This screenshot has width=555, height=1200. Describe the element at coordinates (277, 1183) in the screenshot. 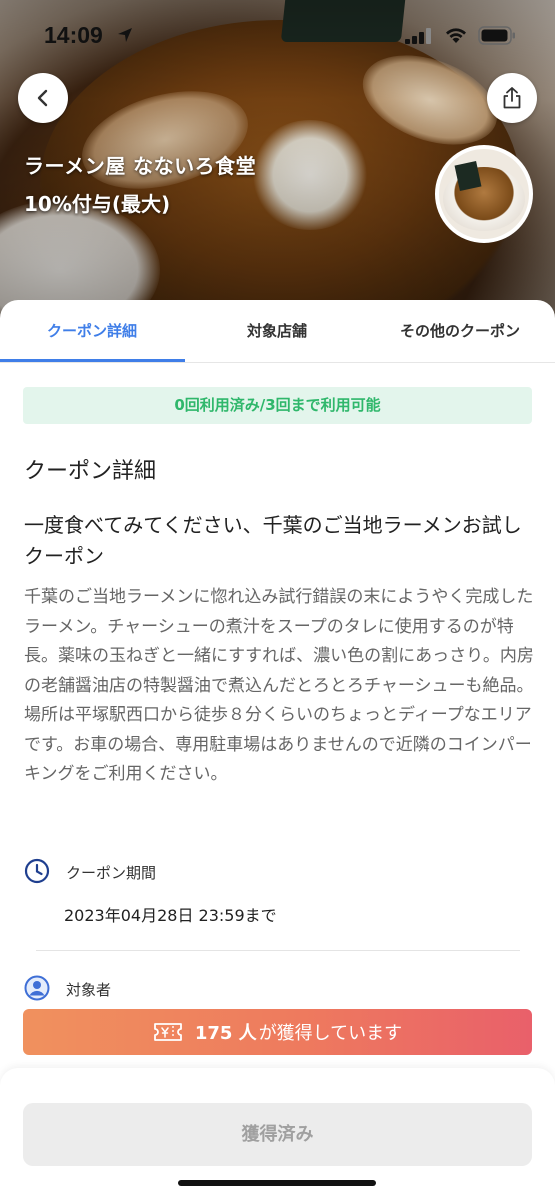

I see `home-indicator` at that location.